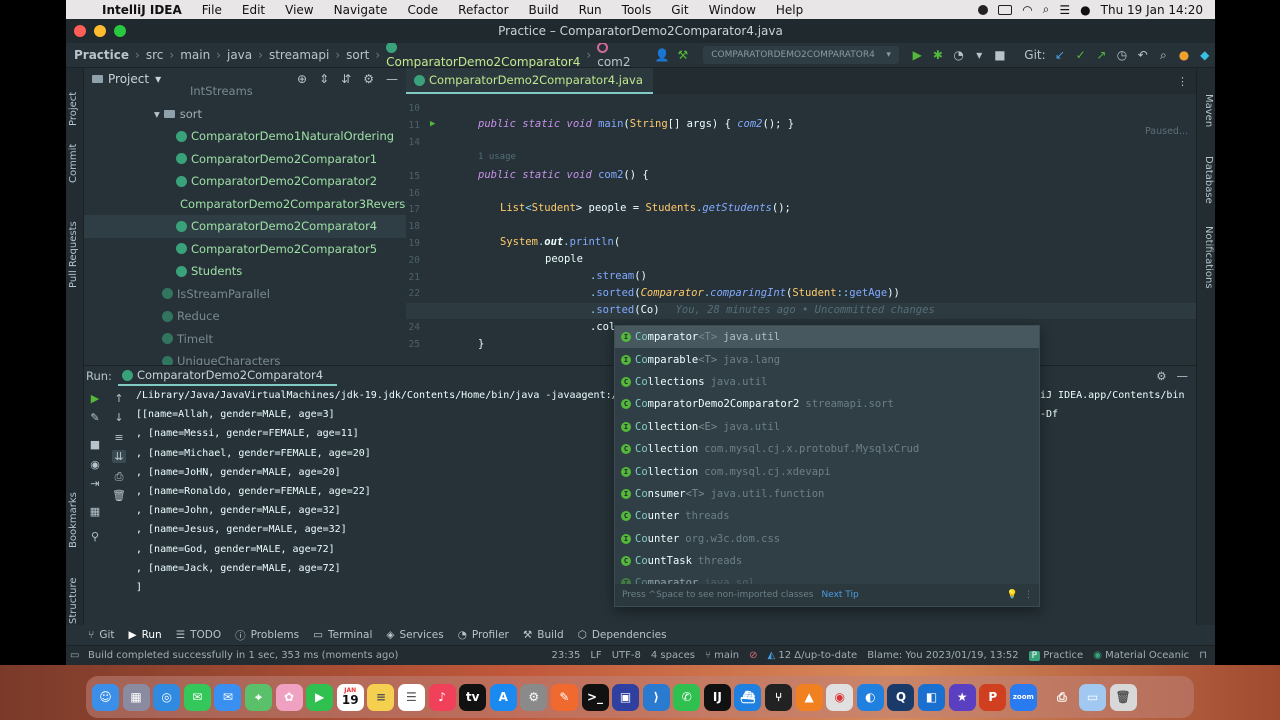 This screenshot has width=1280, height=720. Describe the element at coordinates (381, 697) in the screenshot. I see `notes-icon: ≡` at that location.